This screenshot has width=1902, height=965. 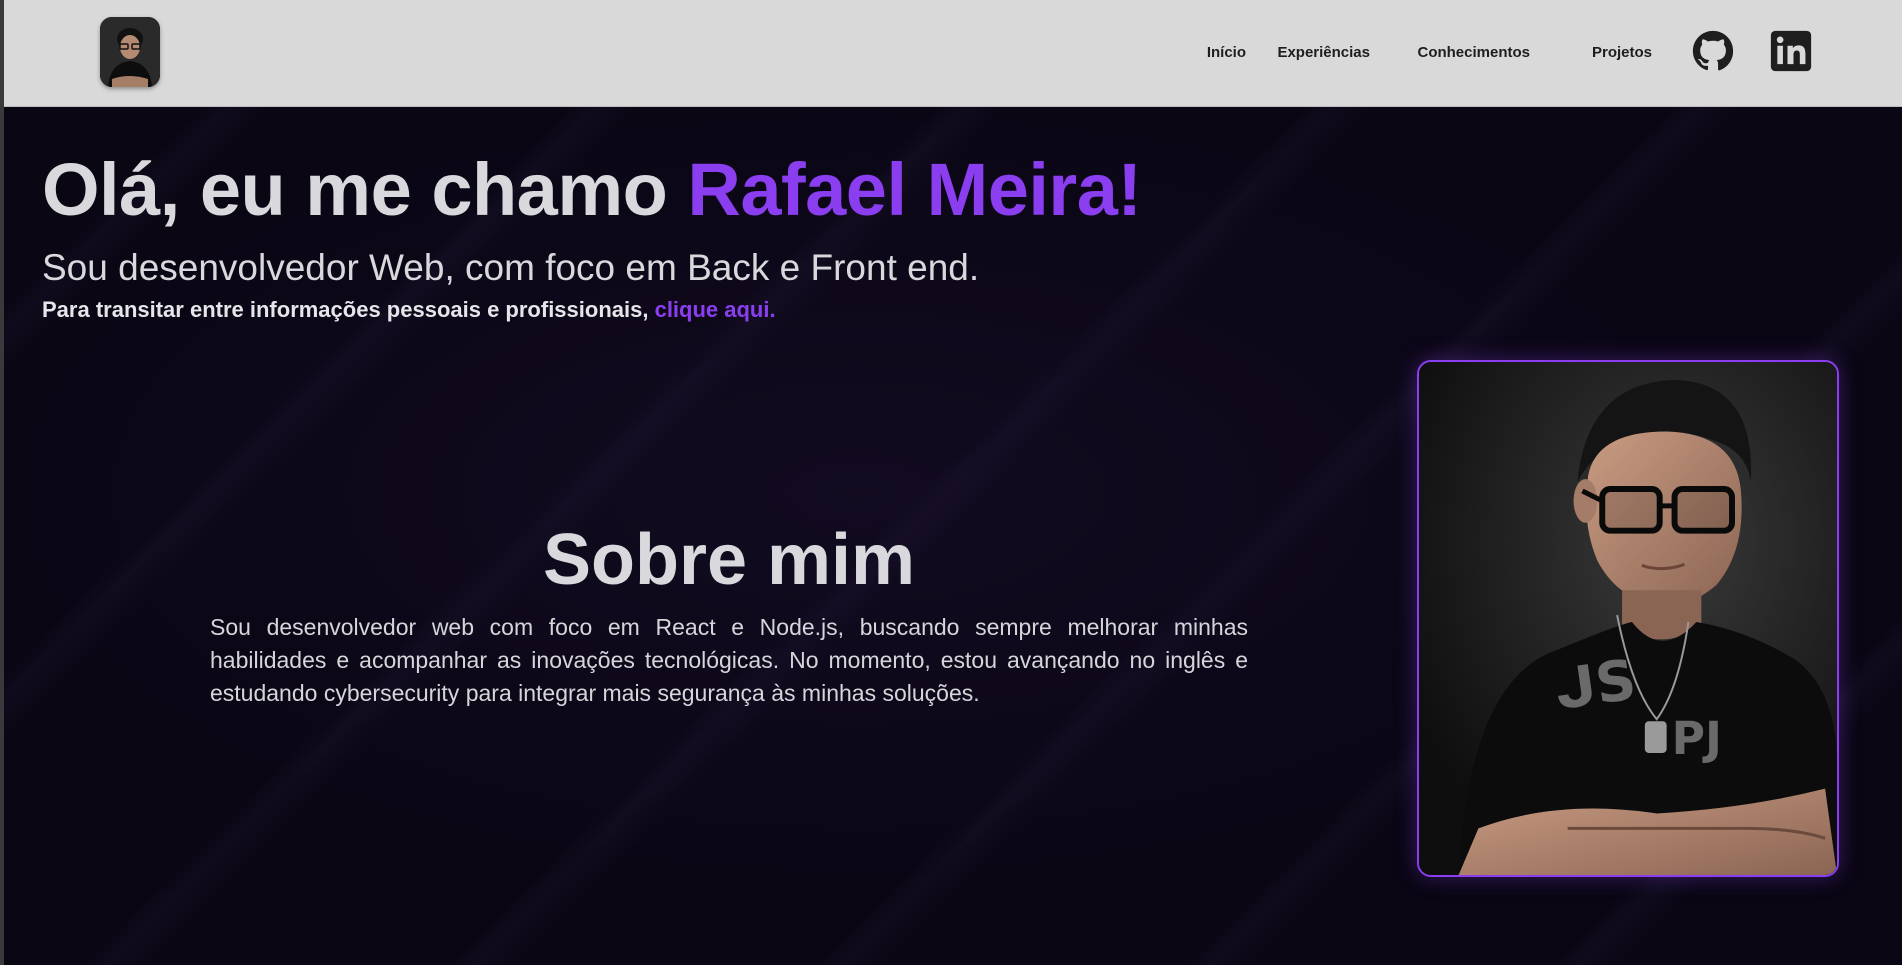 I want to click on profile-photo: ᒍS PJ, so click(x=1628, y=618).